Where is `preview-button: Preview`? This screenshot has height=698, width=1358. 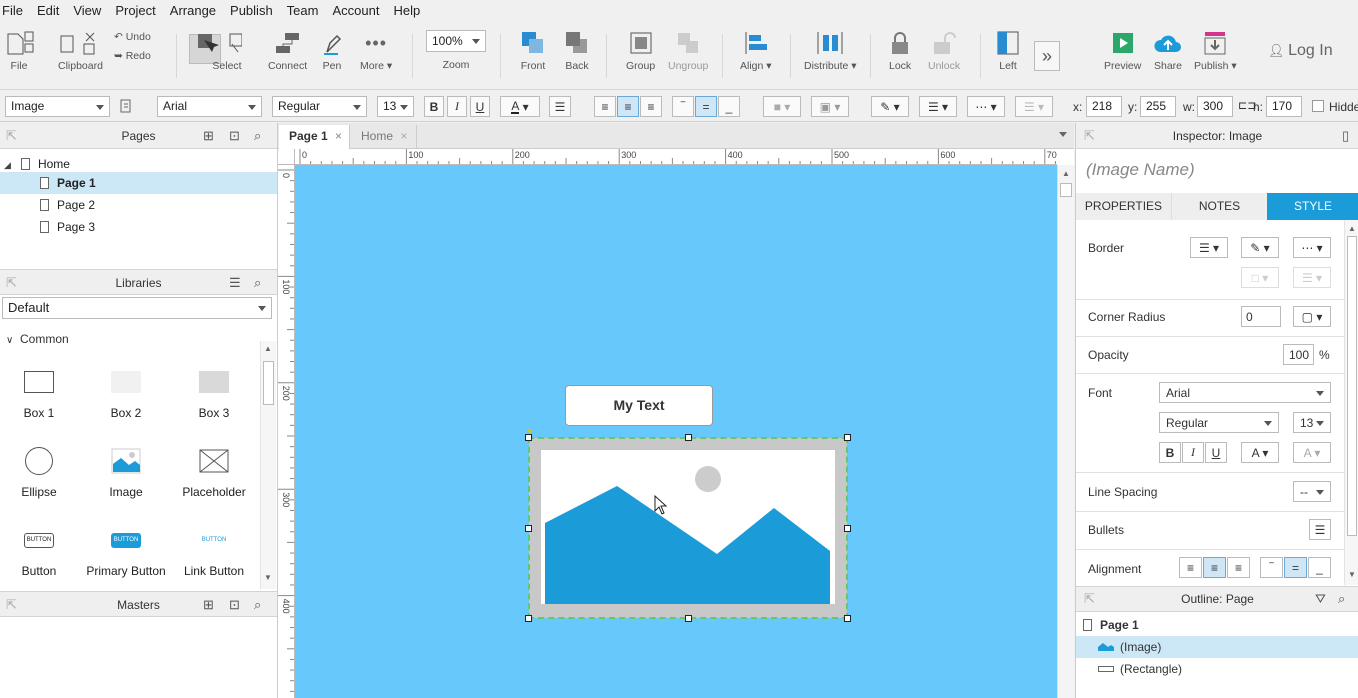
preview-button: Preview is located at coordinates (1122, 51).